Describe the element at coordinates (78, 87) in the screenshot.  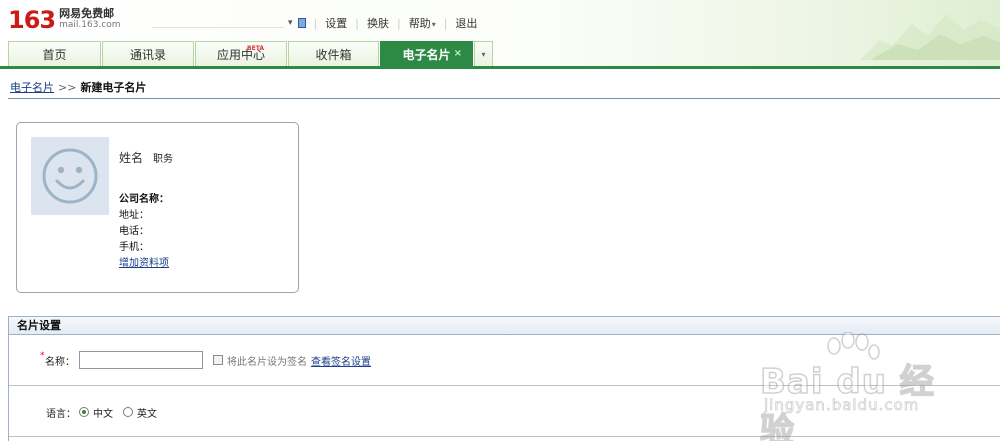
I see `breadcrumb: 电子名片 >> 新建电子名片` at that location.